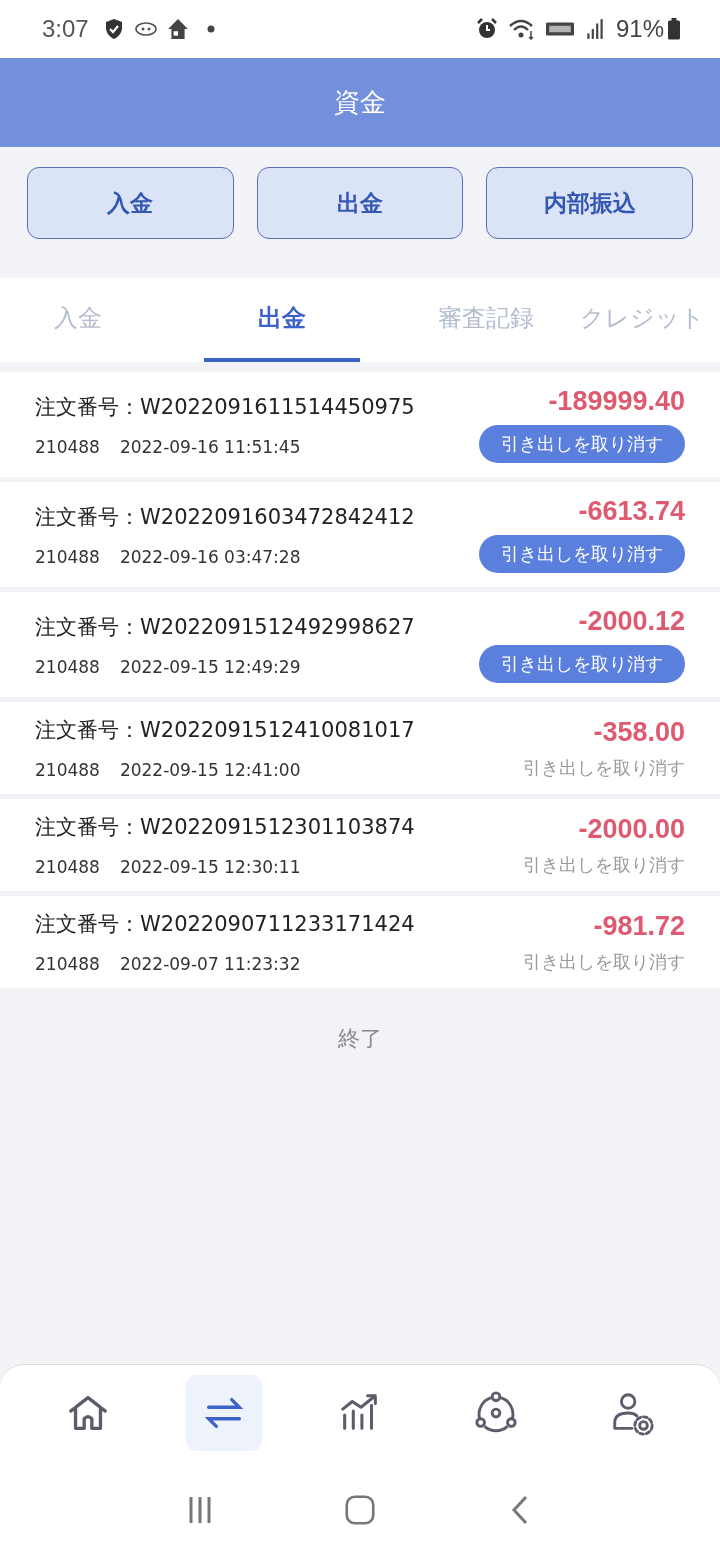  I want to click on order-time: 2022-09-16 11:51:45, so click(210, 446).